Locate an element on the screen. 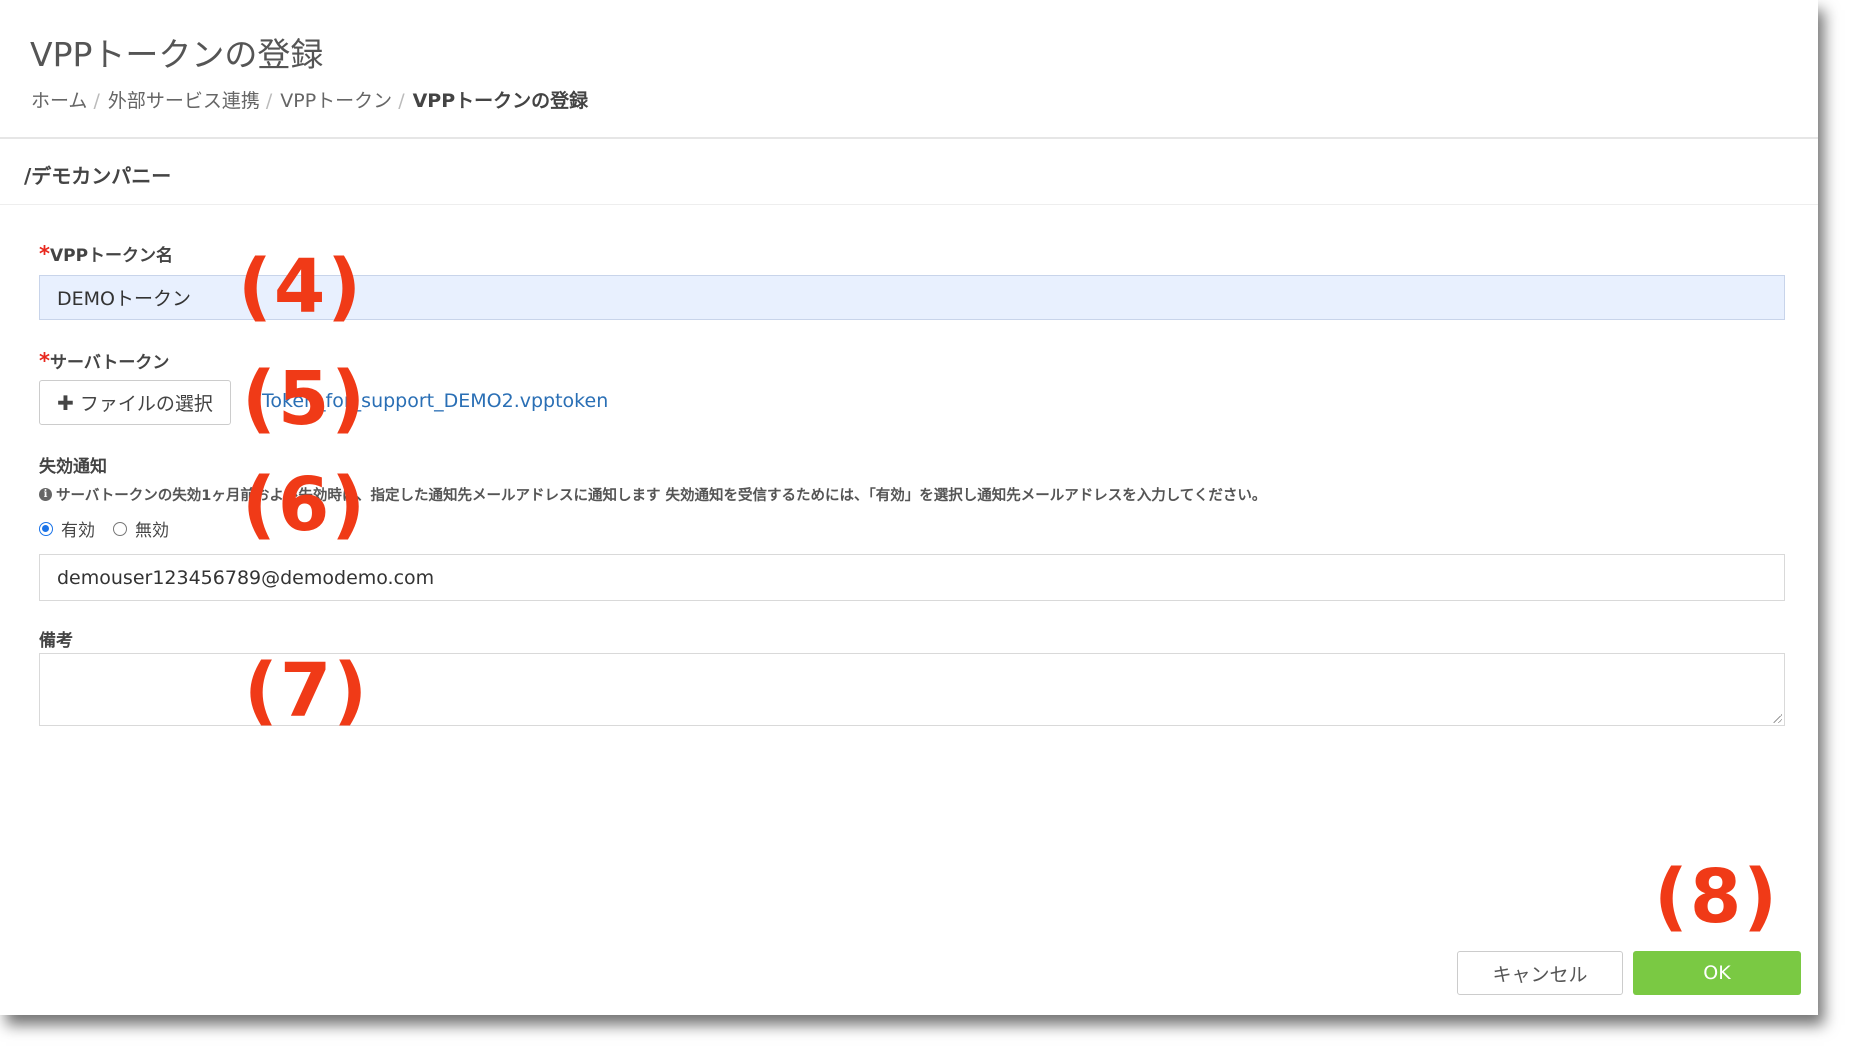 This screenshot has width=1854, height=1054. radio-disabled is located at coordinates (120, 528).